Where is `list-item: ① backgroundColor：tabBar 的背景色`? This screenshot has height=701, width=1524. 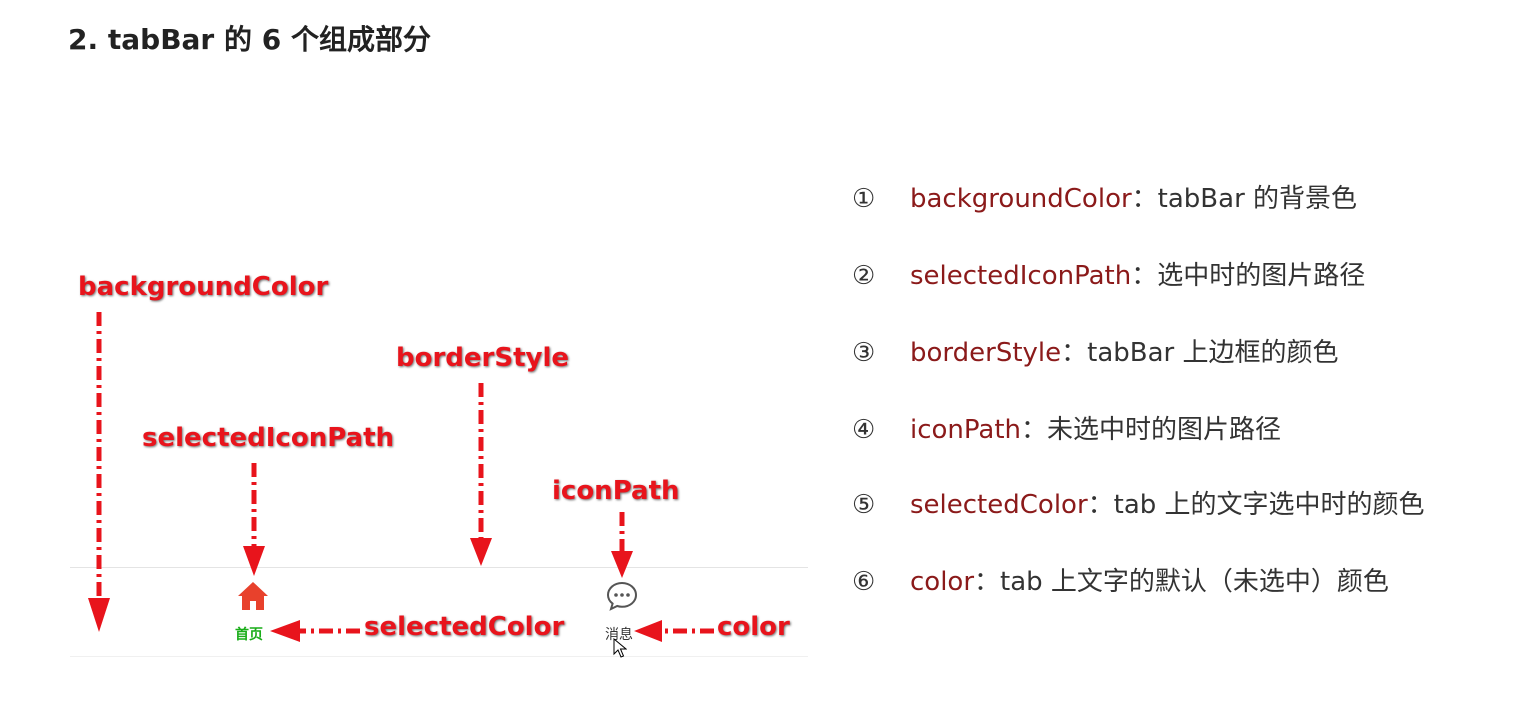 list-item: ① backgroundColor：tabBar 的背景色 is located at coordinates (1105, 199).